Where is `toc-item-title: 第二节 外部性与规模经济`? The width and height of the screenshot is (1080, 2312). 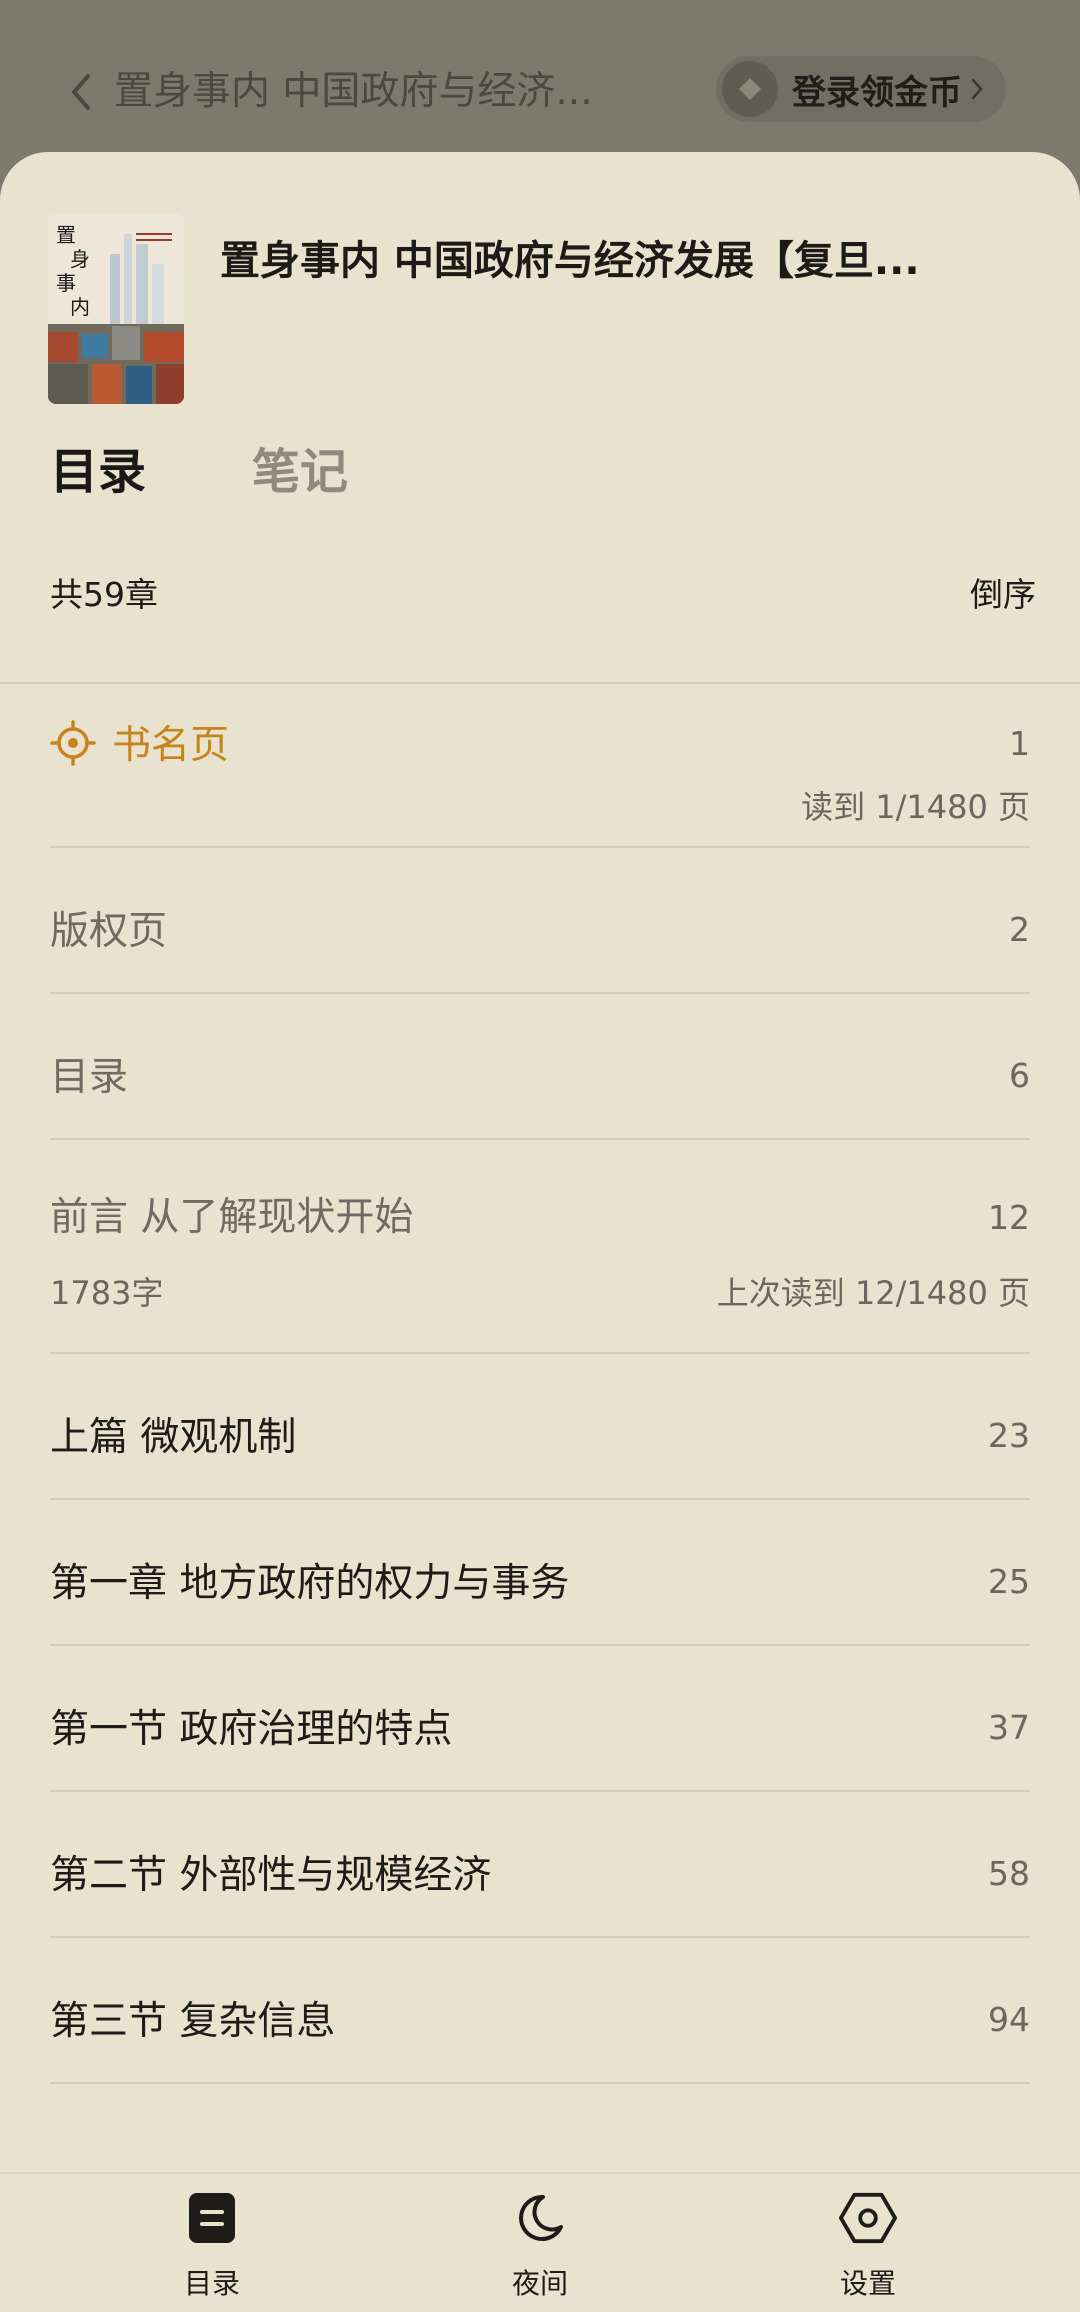
toc-item-title: 第二节 外部性与规模经济 is located at coordinates (271, 1875).